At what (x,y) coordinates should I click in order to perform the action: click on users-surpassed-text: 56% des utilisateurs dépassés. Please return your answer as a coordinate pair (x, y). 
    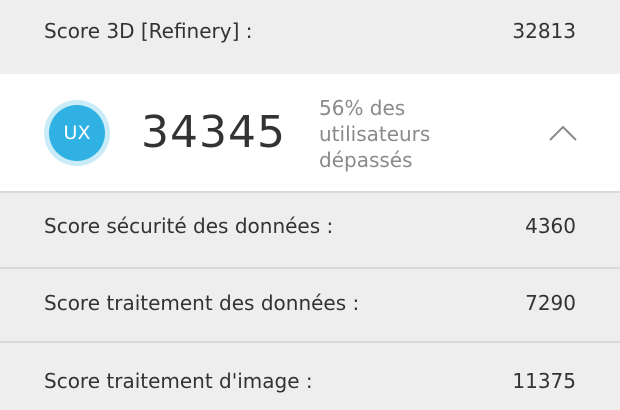
    Looking at the image, I should click on (384, 134).